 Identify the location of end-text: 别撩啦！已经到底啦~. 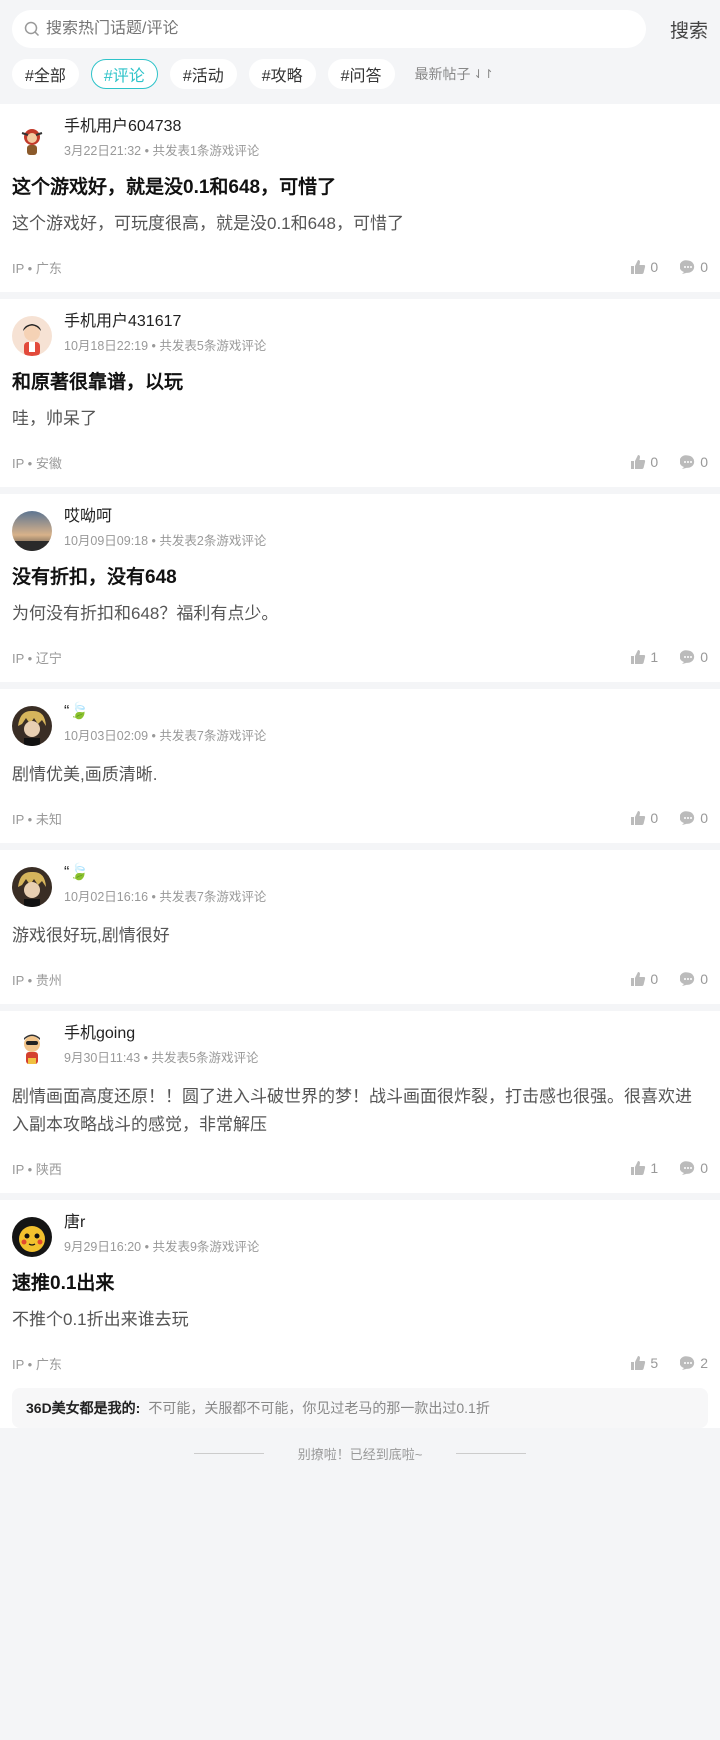
(360, 1454).